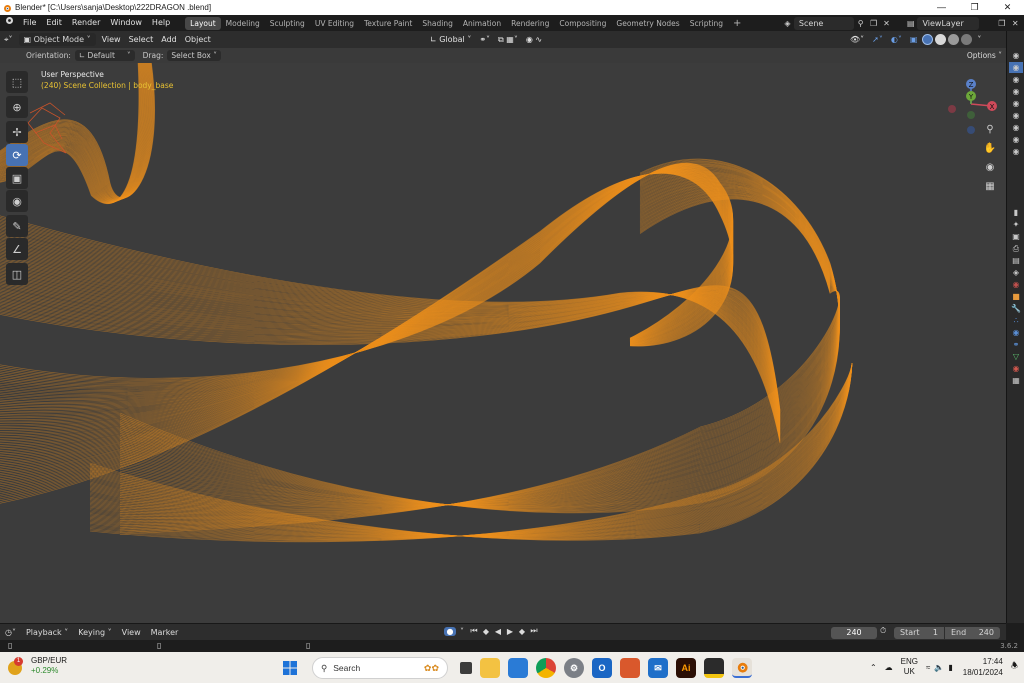 This screenshot has width=1024, height=683. I want to click on tray-overflow-icon: ⌃, so click(873, 667).